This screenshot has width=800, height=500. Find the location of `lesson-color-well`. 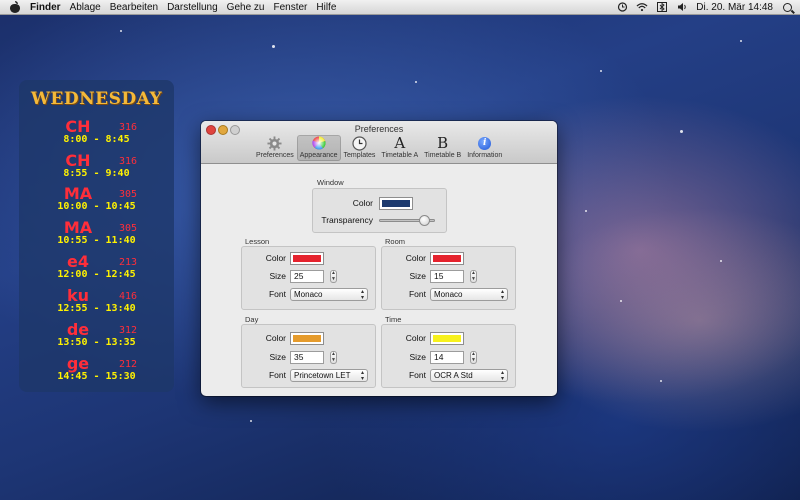

lesson-color-well is located at coordinates (307, 258).